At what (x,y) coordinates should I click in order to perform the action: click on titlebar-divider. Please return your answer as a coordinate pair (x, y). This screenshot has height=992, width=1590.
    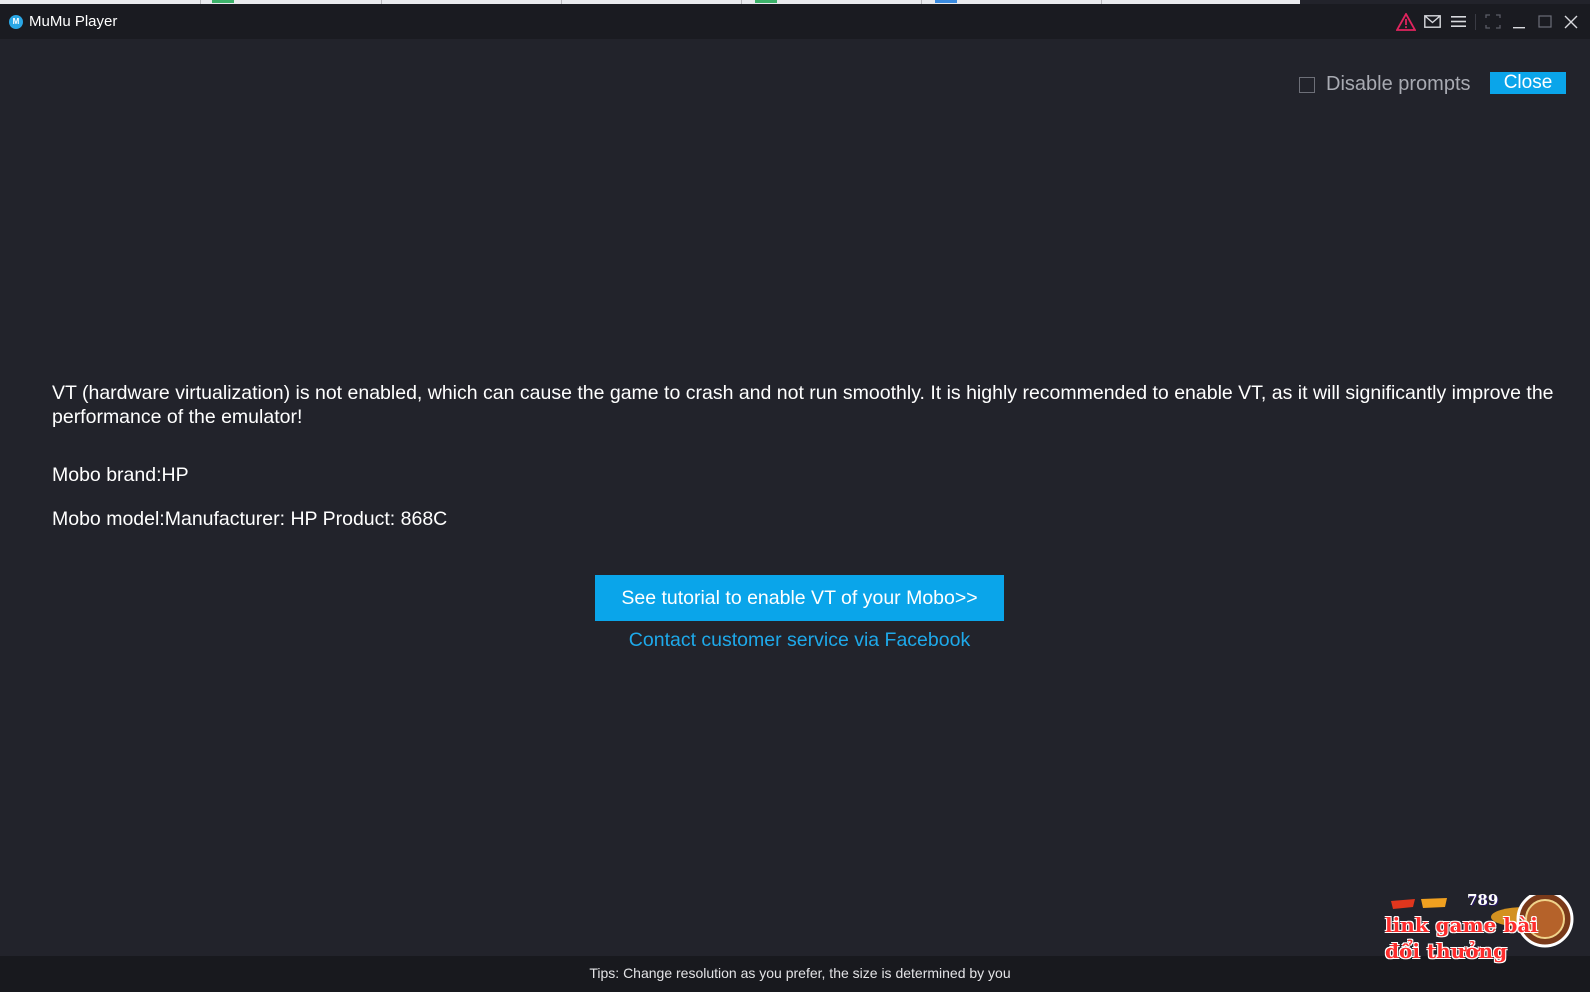
    Looking at the image, I should click on (1475, 21).